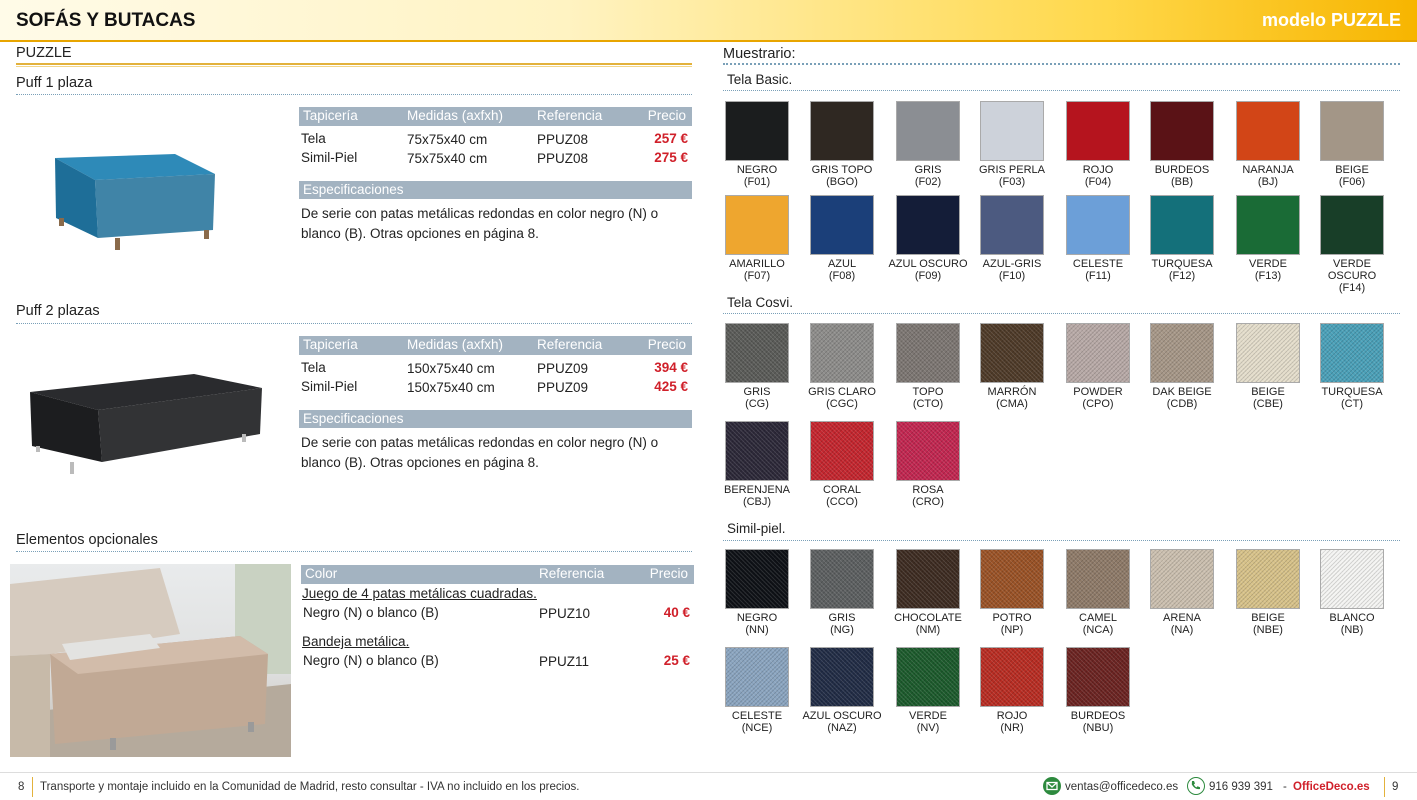  I want to click on page-title: SOFÁS Y BUTACAS, so click(106, 20).